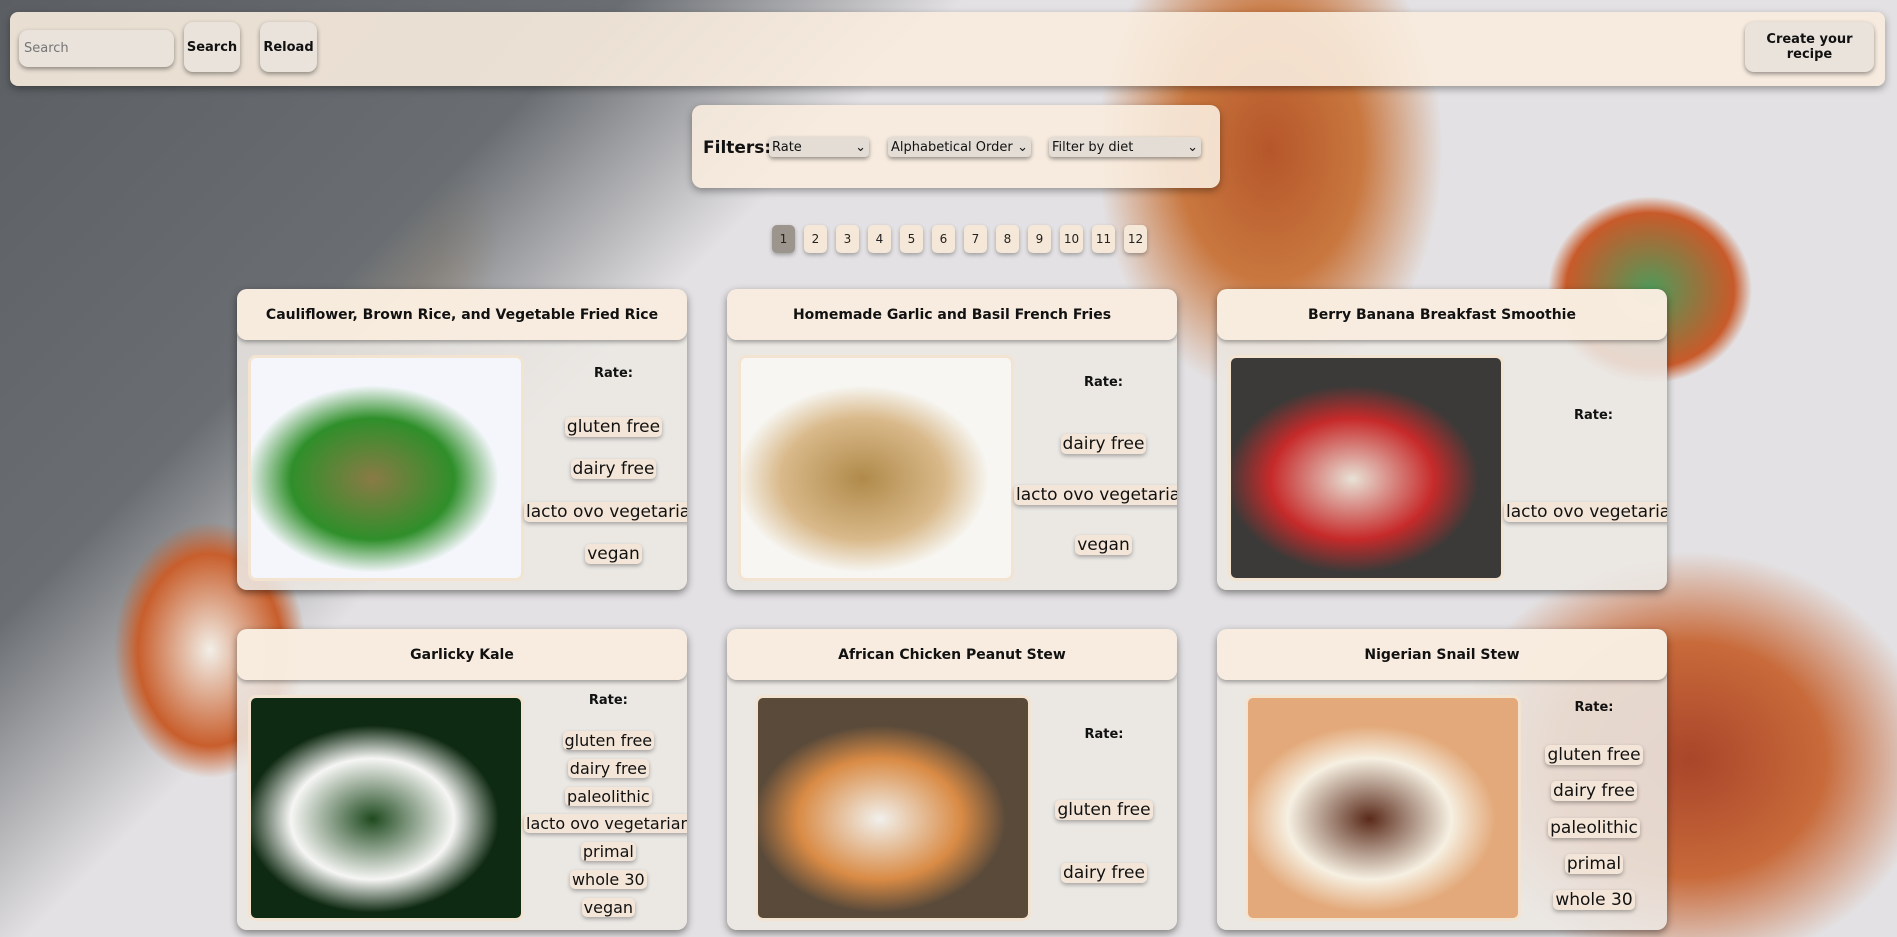 The height and width of the screenshot is (937, 1897). I want to click on order-select-value: Alphabetical Order, so click(952, 147).